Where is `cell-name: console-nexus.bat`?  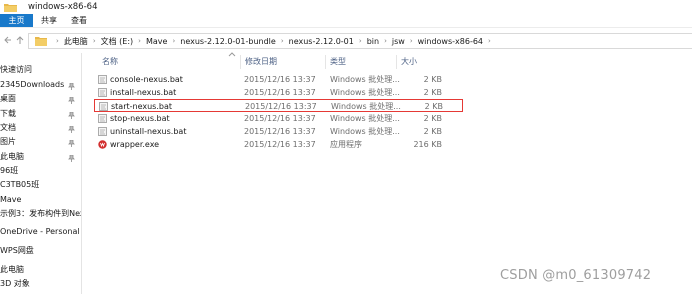 cell-name: console-nexus.bat is located at coordinates (146, 79).